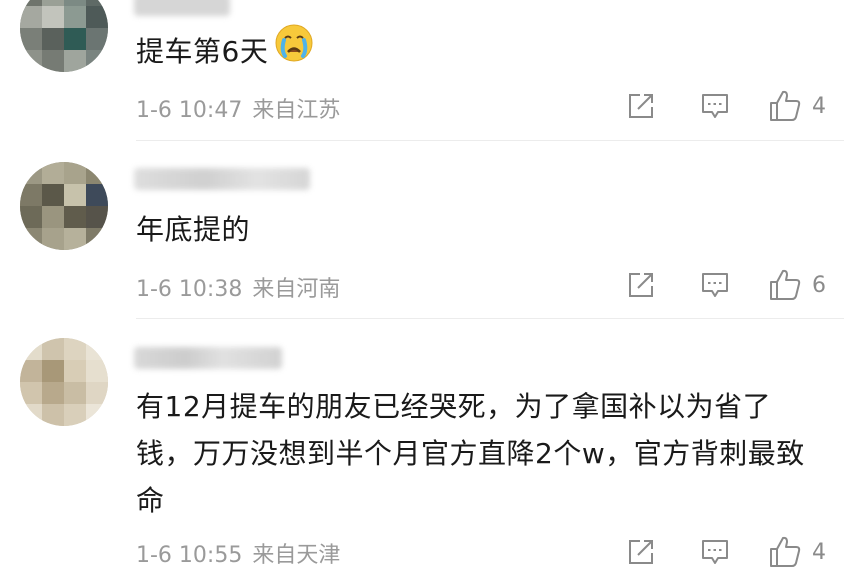  I want to click on comment-meta: 1-6 10:47 来自江苏, so click(238, 108).